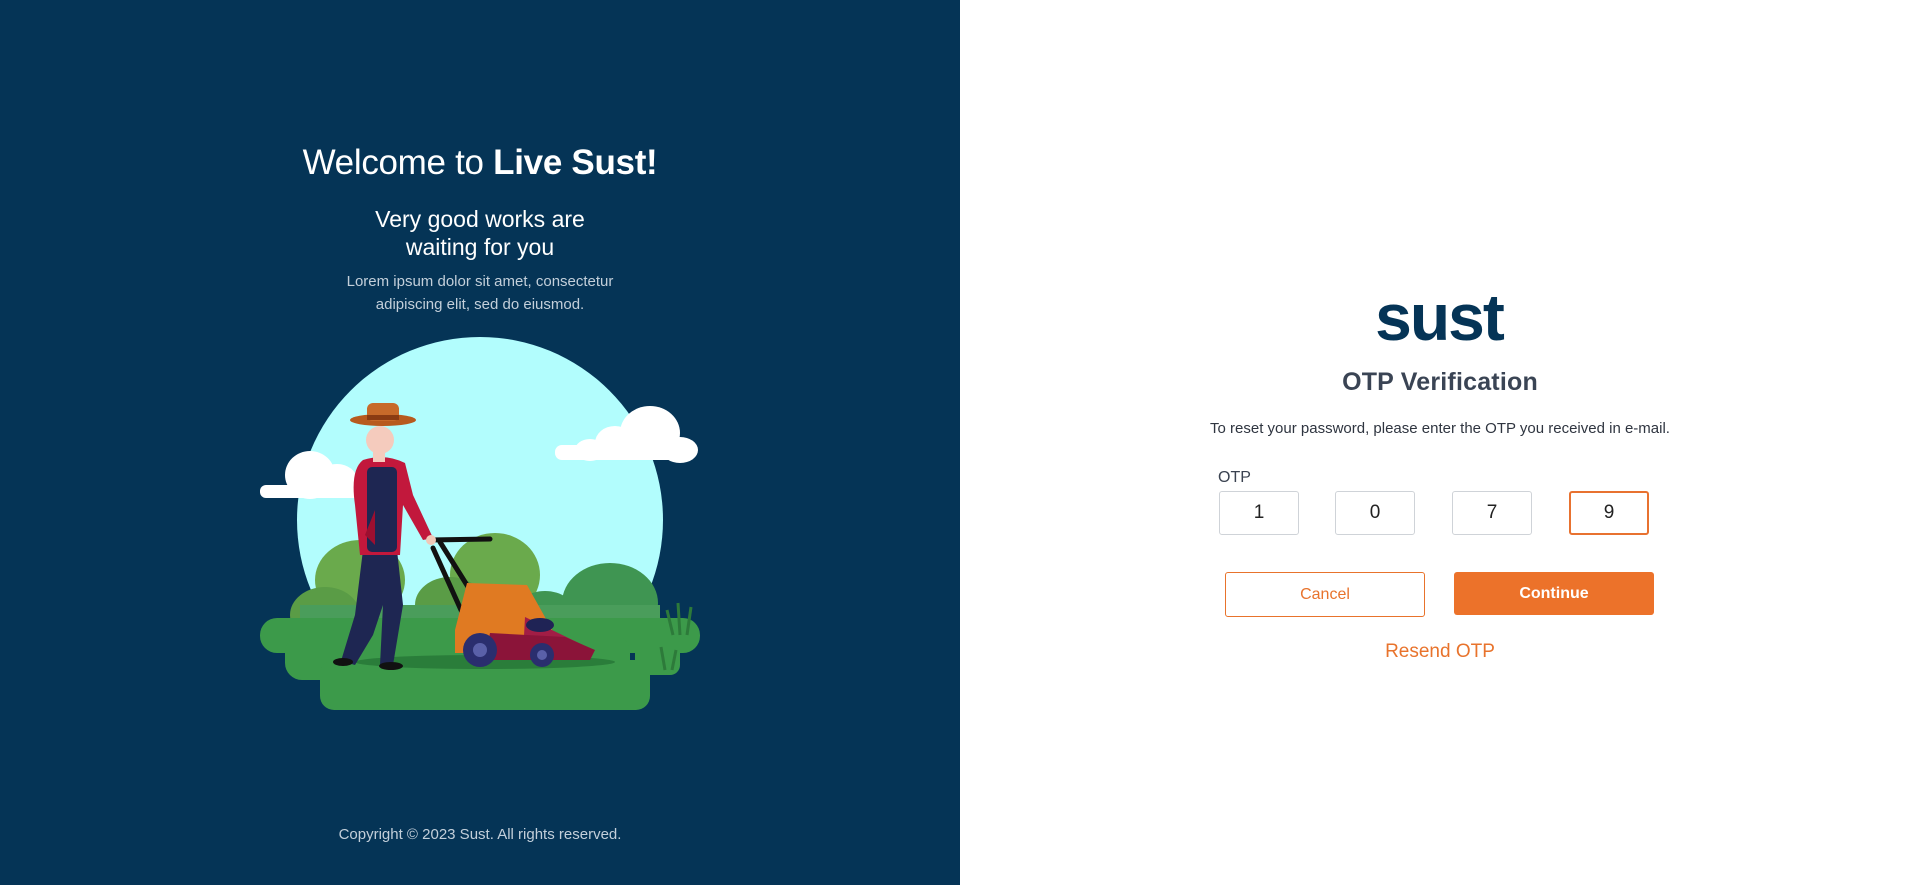  What do you see at coordinates (480, 304) in the screenshot?
I see `description-line-2: adipiscing elit, sed do eiusmod.` at bounding box center [480, 304].